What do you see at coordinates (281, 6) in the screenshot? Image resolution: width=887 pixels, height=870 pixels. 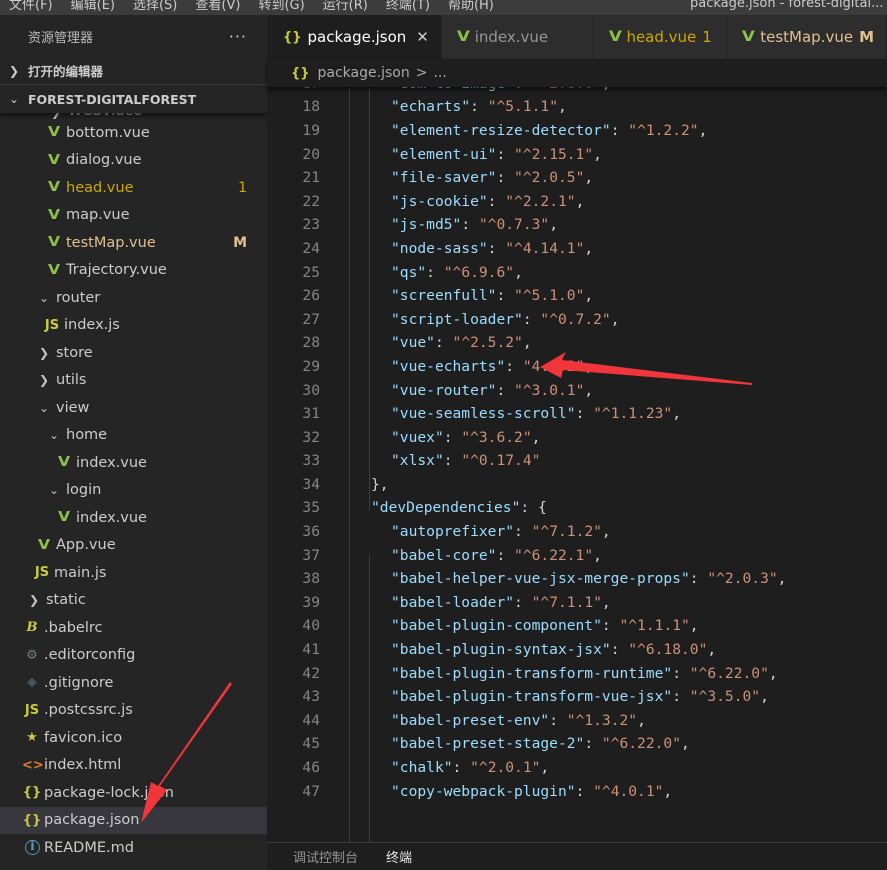 I see `menu-go: 转到(G)` at bounding box center [281, 6].